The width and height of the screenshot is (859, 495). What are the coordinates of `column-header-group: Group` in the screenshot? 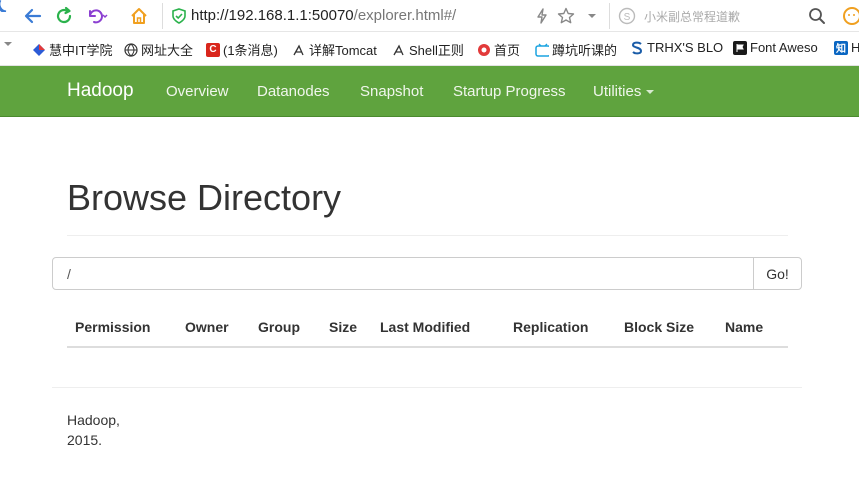 It's located at (279, 327).